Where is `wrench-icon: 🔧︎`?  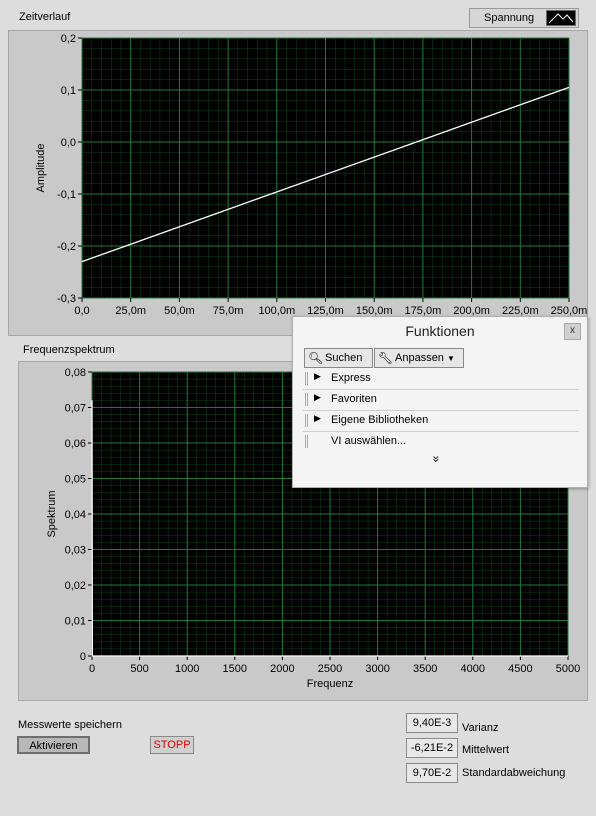
wrench-icon: 🔧︎ is located at coordinates (386, 358).